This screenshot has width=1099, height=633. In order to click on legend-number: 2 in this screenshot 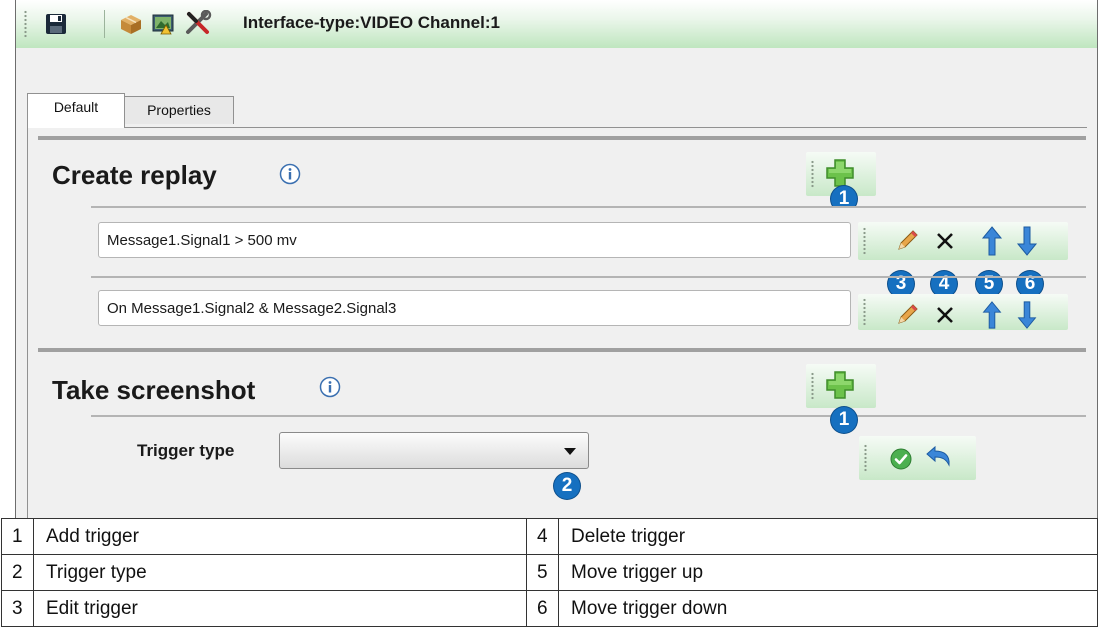, I will do `click(17, 572)`.